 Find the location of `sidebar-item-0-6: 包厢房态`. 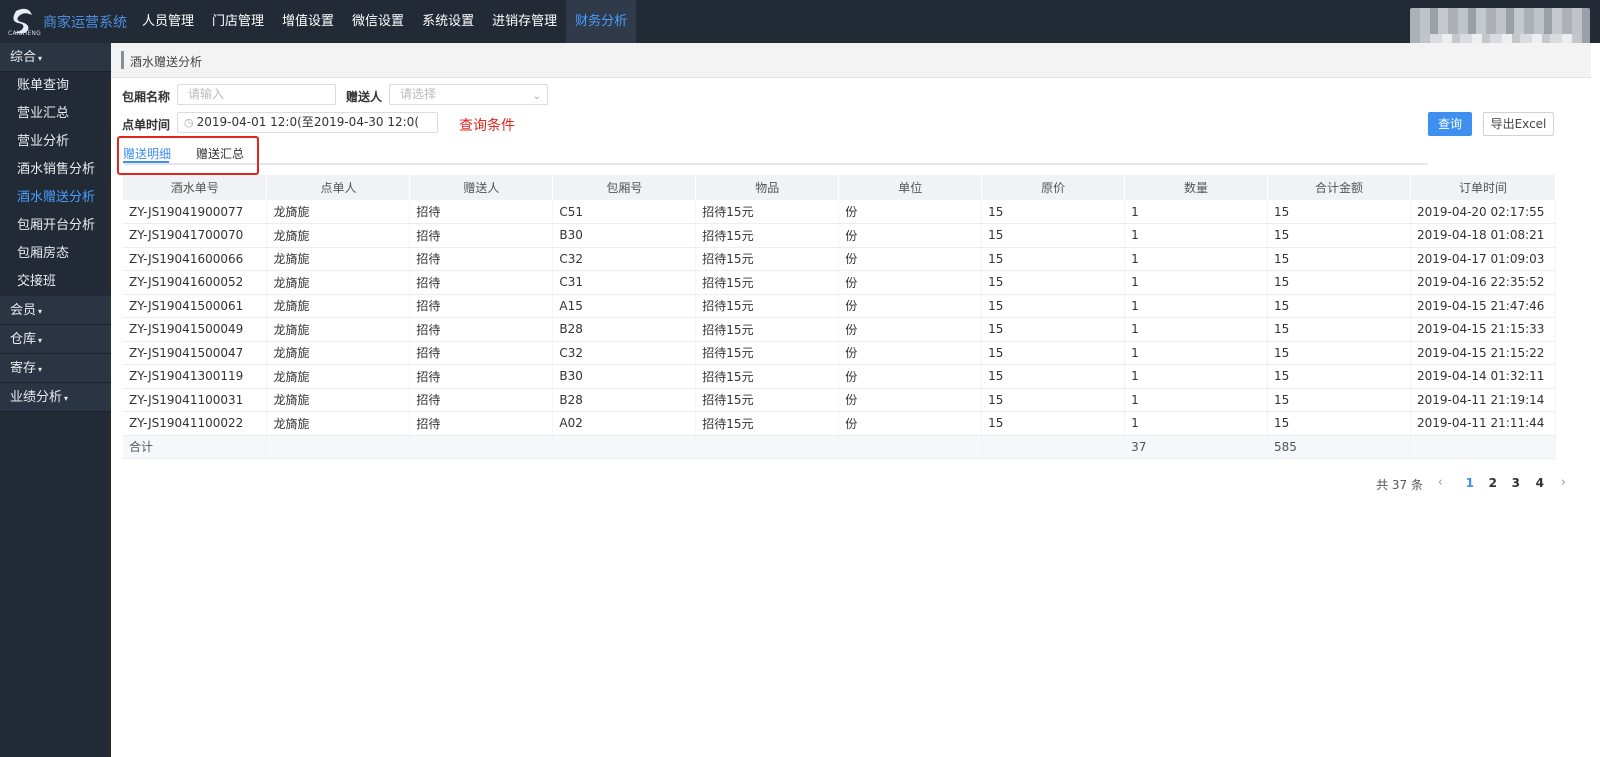

sidebar-item-0-6: 包厢房态 is located at coordinates (55, 254).